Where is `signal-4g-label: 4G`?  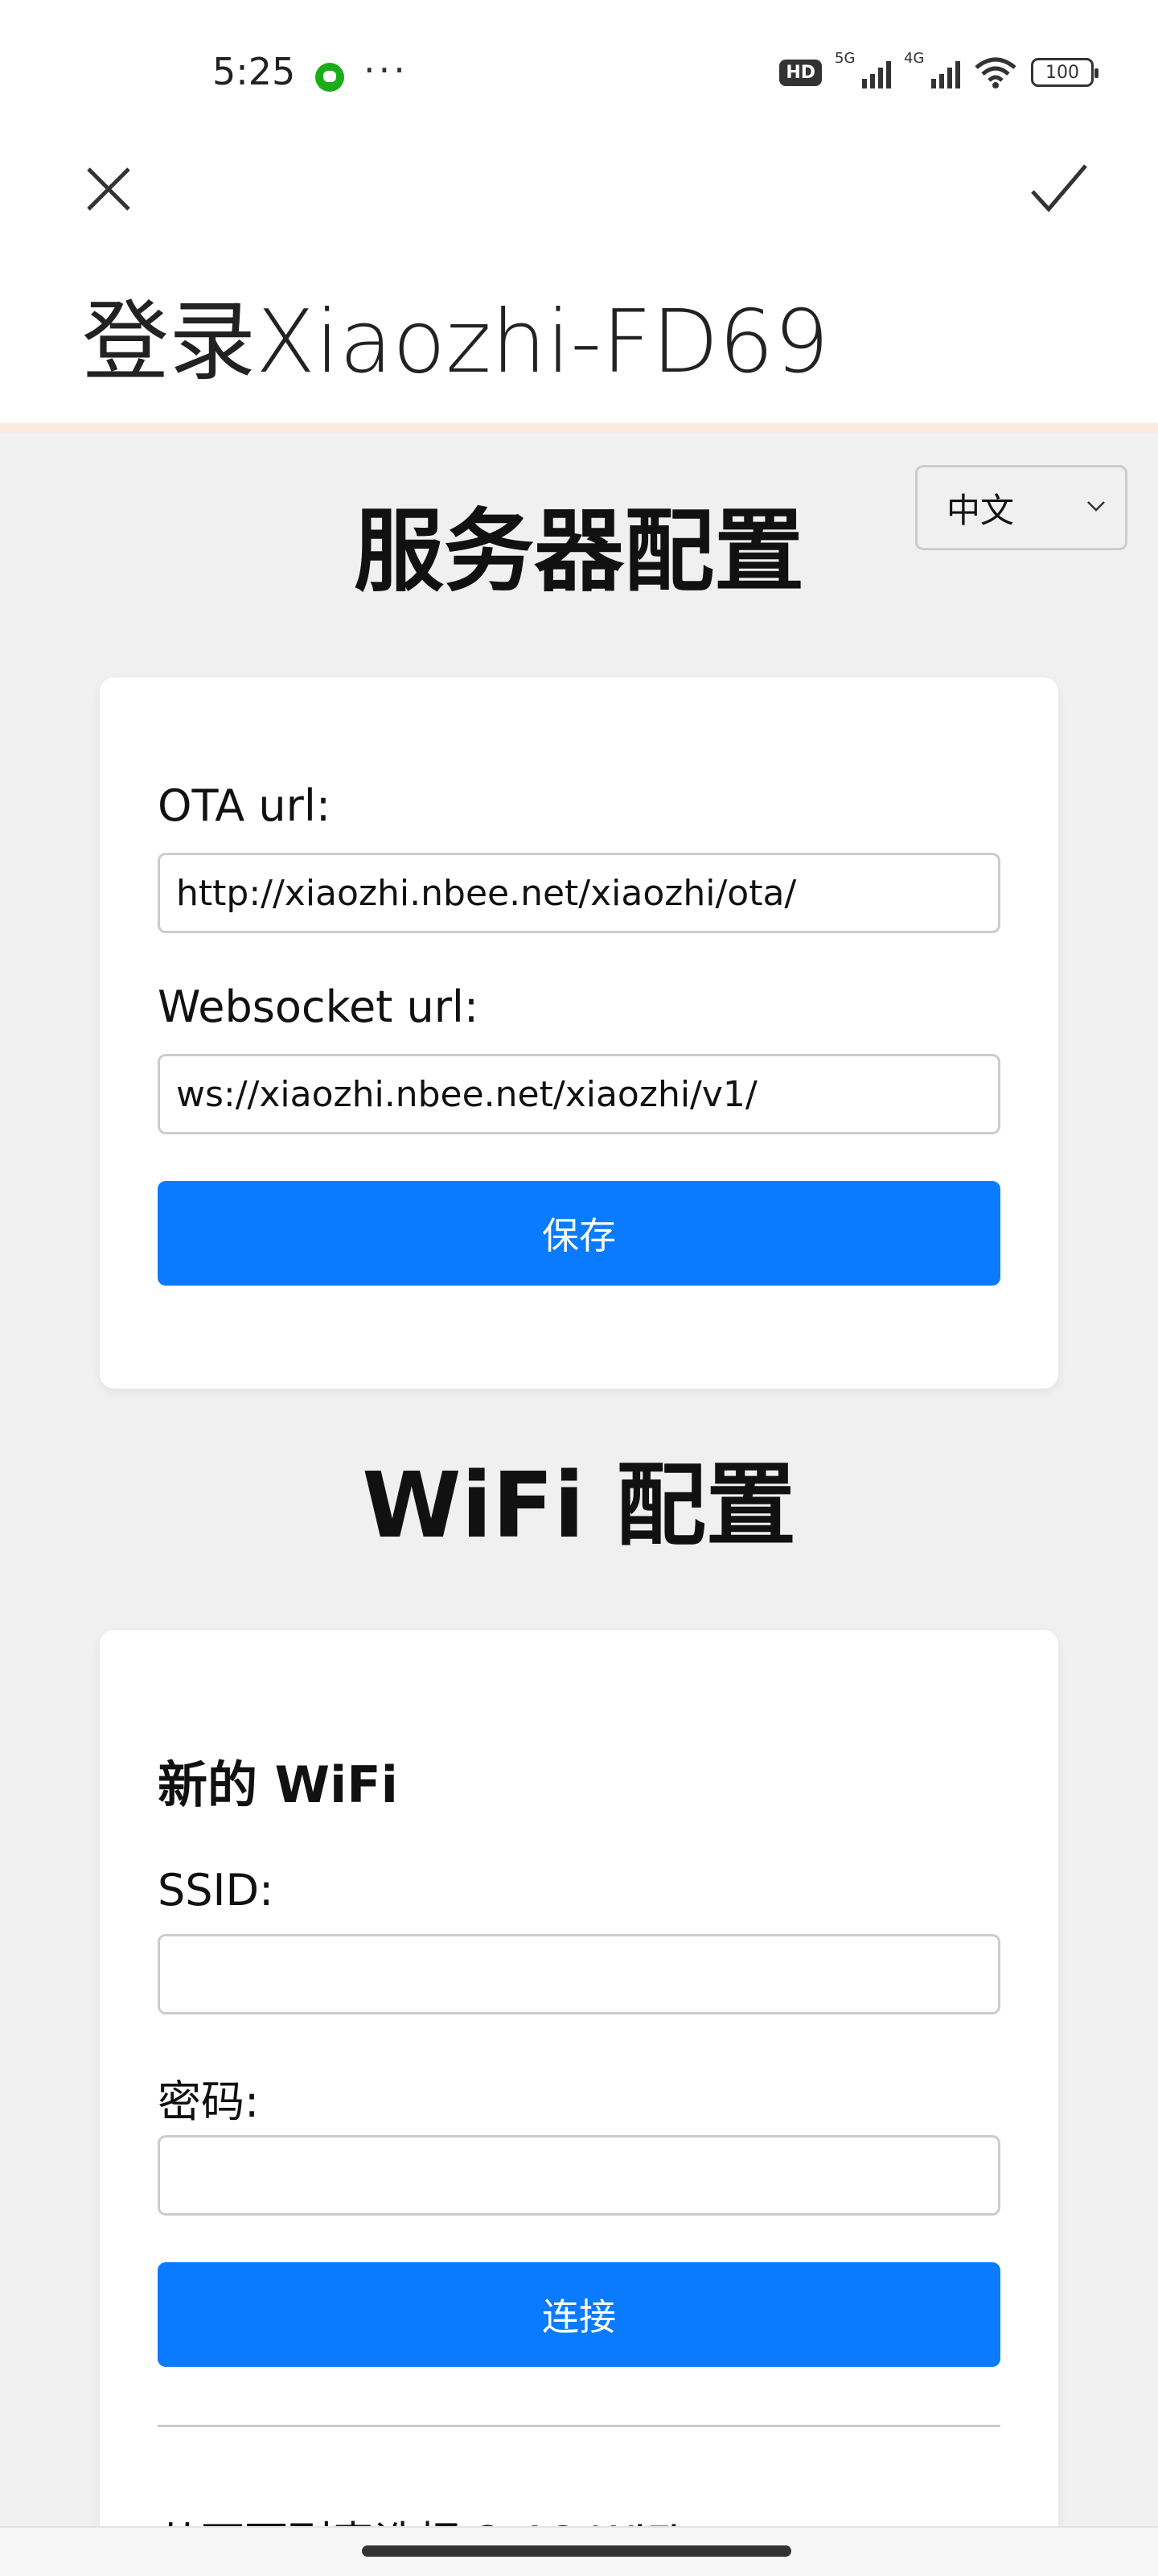
signal-4g-label: 4G is located at coordinates (915, 58).